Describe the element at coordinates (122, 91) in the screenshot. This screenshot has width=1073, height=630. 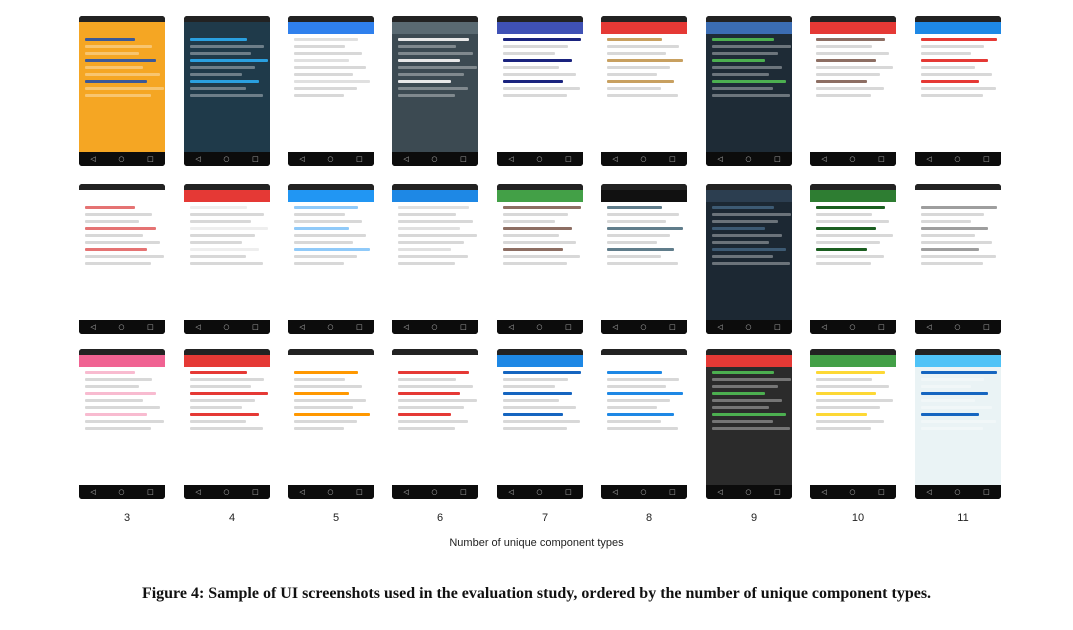
I see `ui-screenshot-onboarding-sign-in: ◁ ○ □` at that location.